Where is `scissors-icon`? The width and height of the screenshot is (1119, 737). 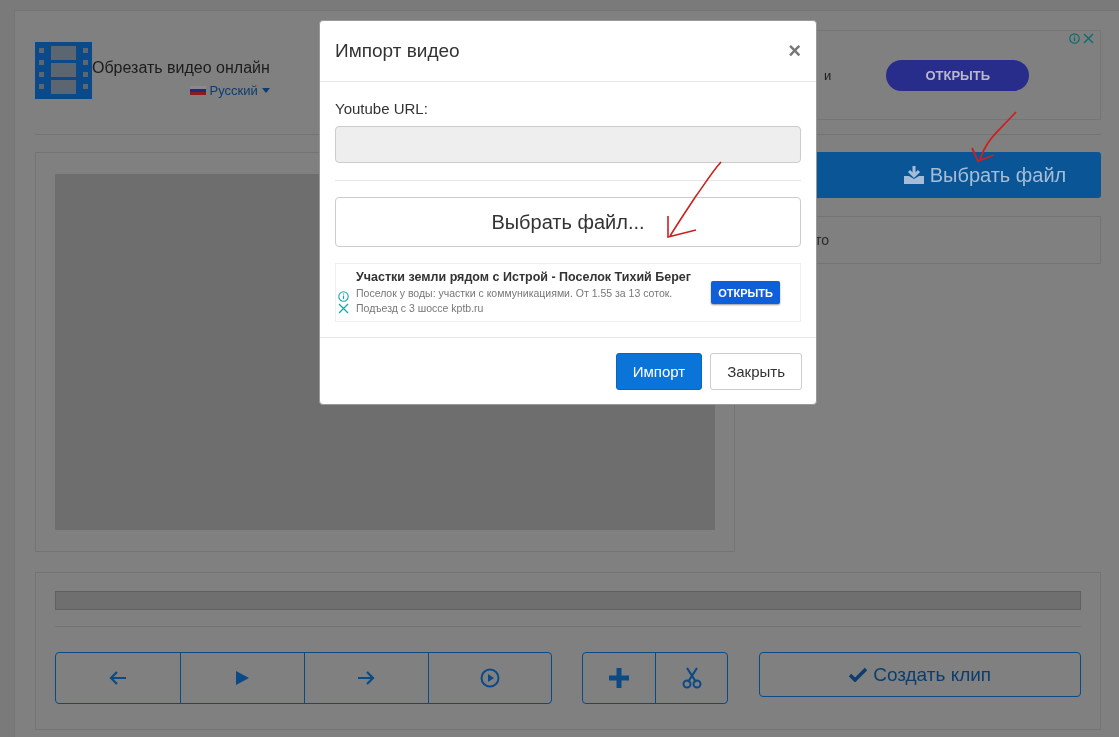 scissors-icon is located at coordinates (691, 678).